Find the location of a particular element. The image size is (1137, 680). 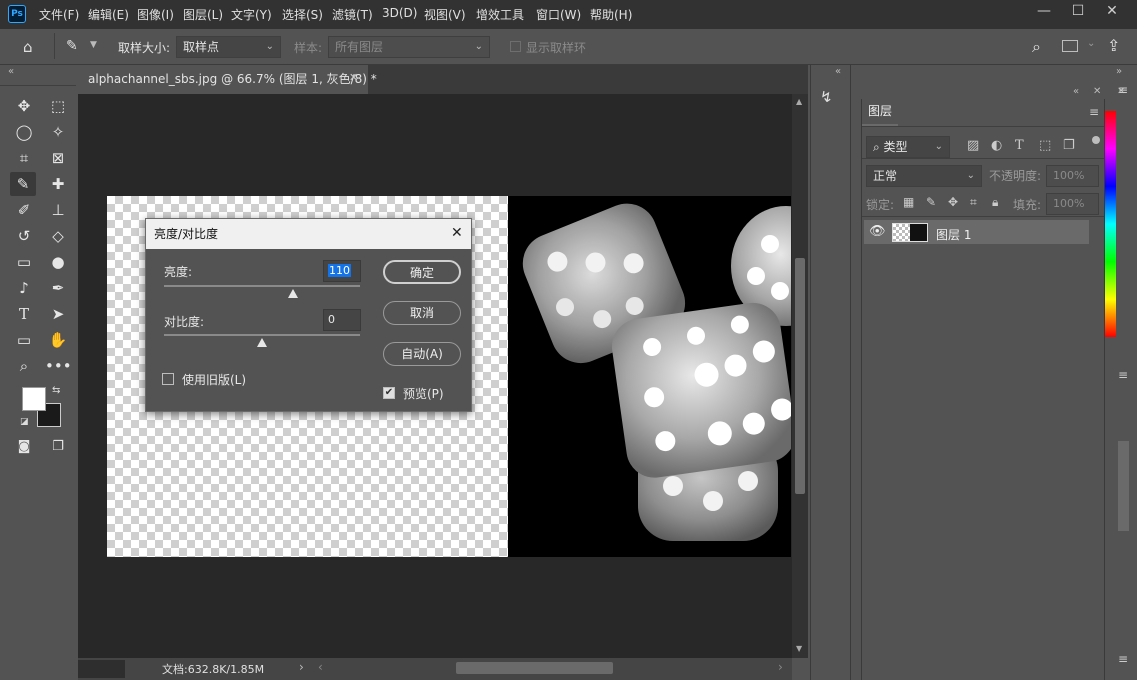

use-legacy-checkbox is located at coordinates (168, 379).